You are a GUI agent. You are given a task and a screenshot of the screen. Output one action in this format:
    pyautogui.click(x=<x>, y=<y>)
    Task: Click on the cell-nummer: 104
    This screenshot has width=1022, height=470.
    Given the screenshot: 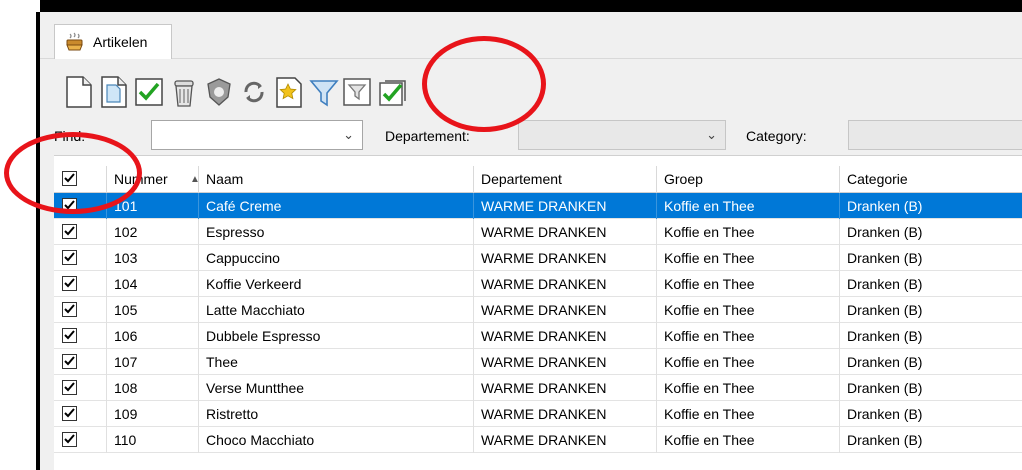 What is the action you would take?
    pyautogui.click(x=153, y=284)
    